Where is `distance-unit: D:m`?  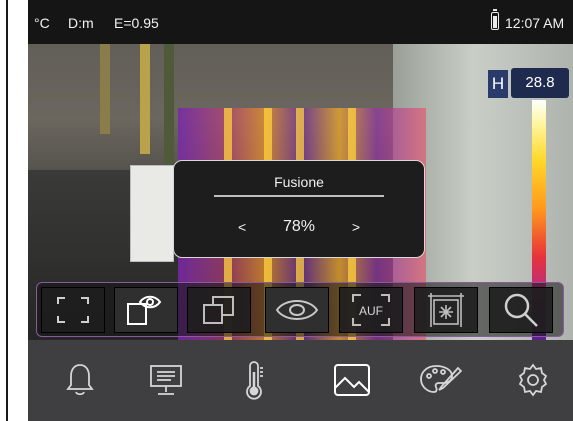 distance-unit: D:m is located at coordinates (81, 23).